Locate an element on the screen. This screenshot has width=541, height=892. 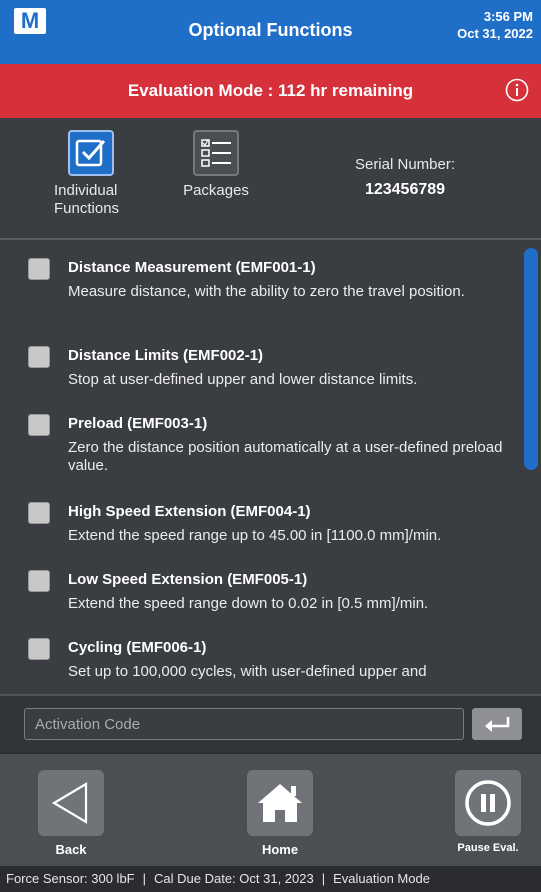
function-title: Distance Measurement (EMF001-1) is located at coordinates (192, 267).